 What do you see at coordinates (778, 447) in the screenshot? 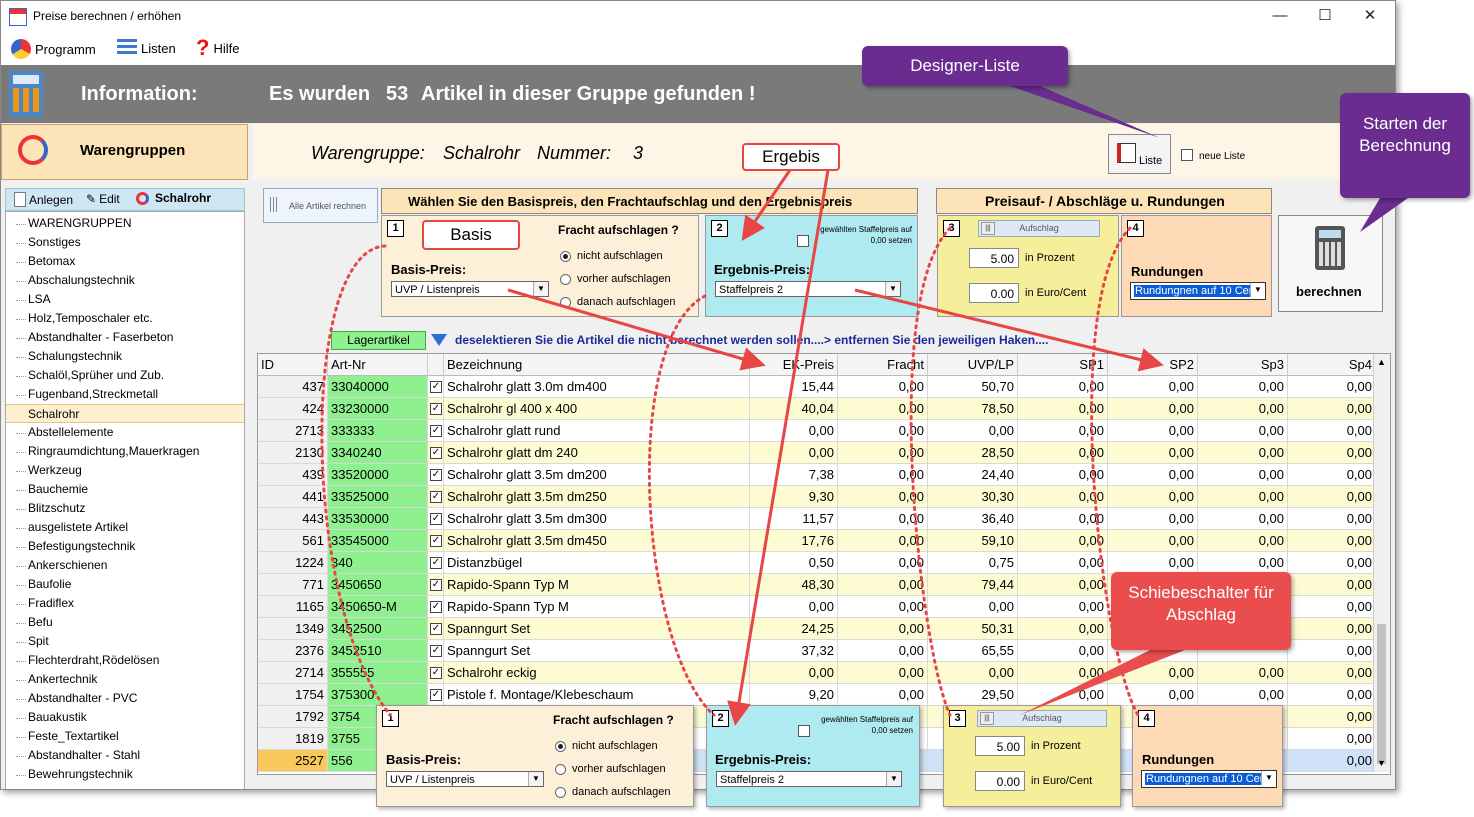
I see `arrow-ergebis-to-bottom` at bounding box center [778, 447].